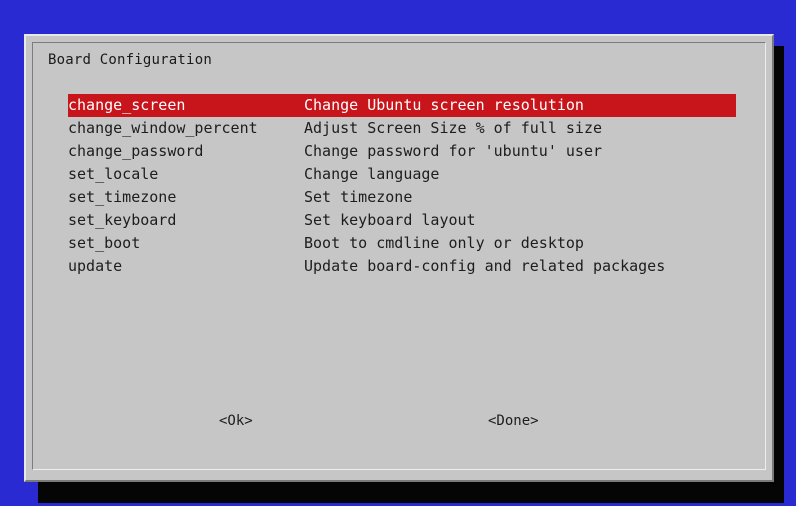 The height and width of the screenshot is (506, 796). I want to click on ok-button: <Ok>, so click(236, 421).